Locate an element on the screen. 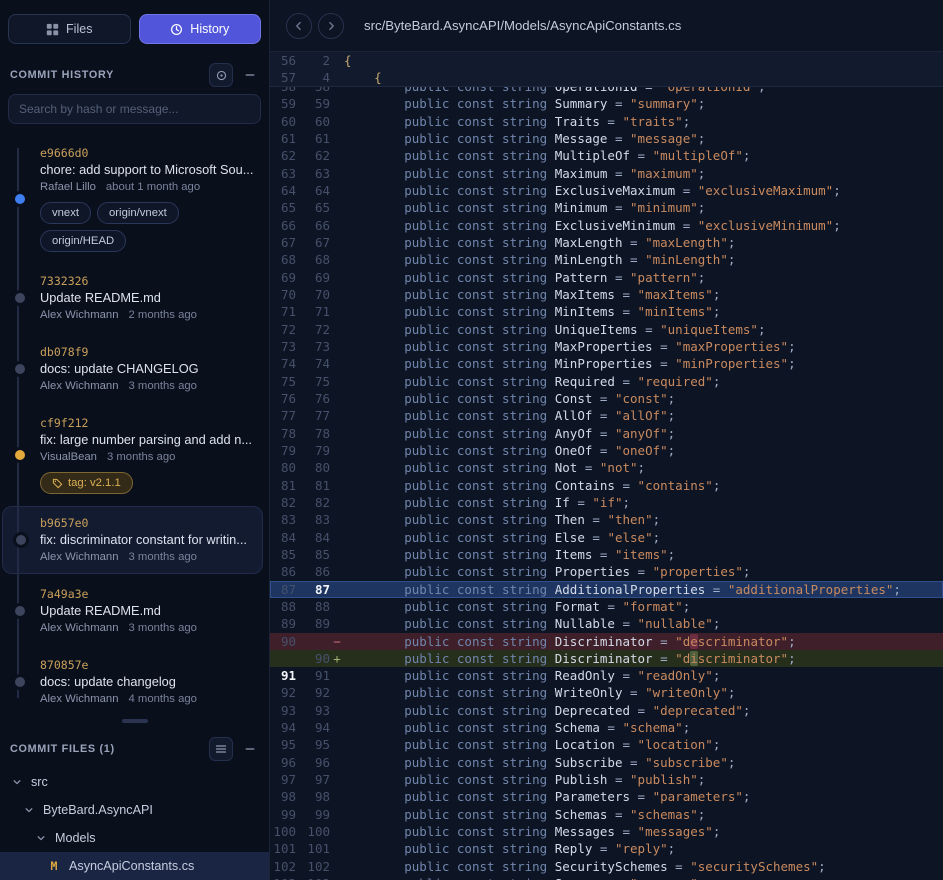 This screenshot has height=880, width=943. follow-target-button is located at coordinates (221, 75).